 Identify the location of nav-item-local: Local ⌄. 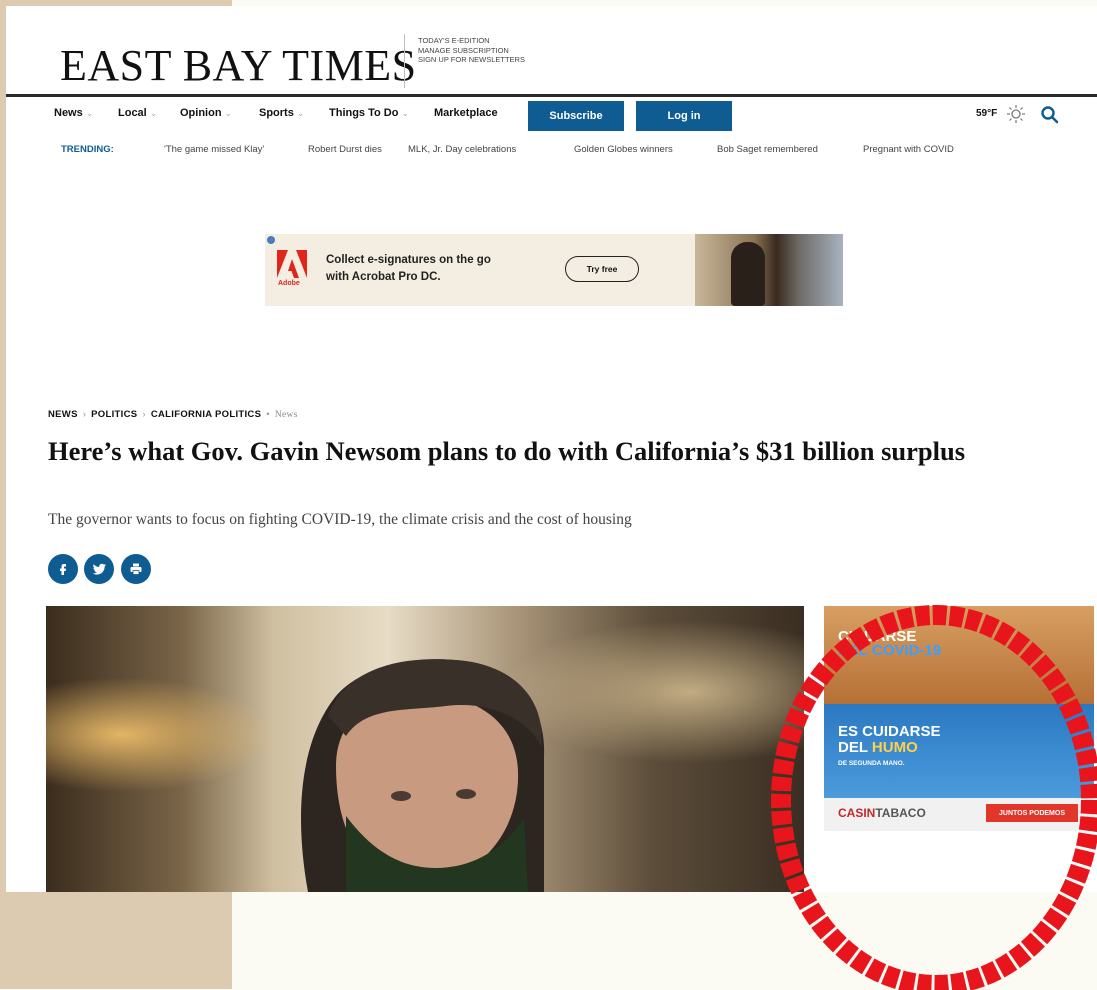
(137, 113).